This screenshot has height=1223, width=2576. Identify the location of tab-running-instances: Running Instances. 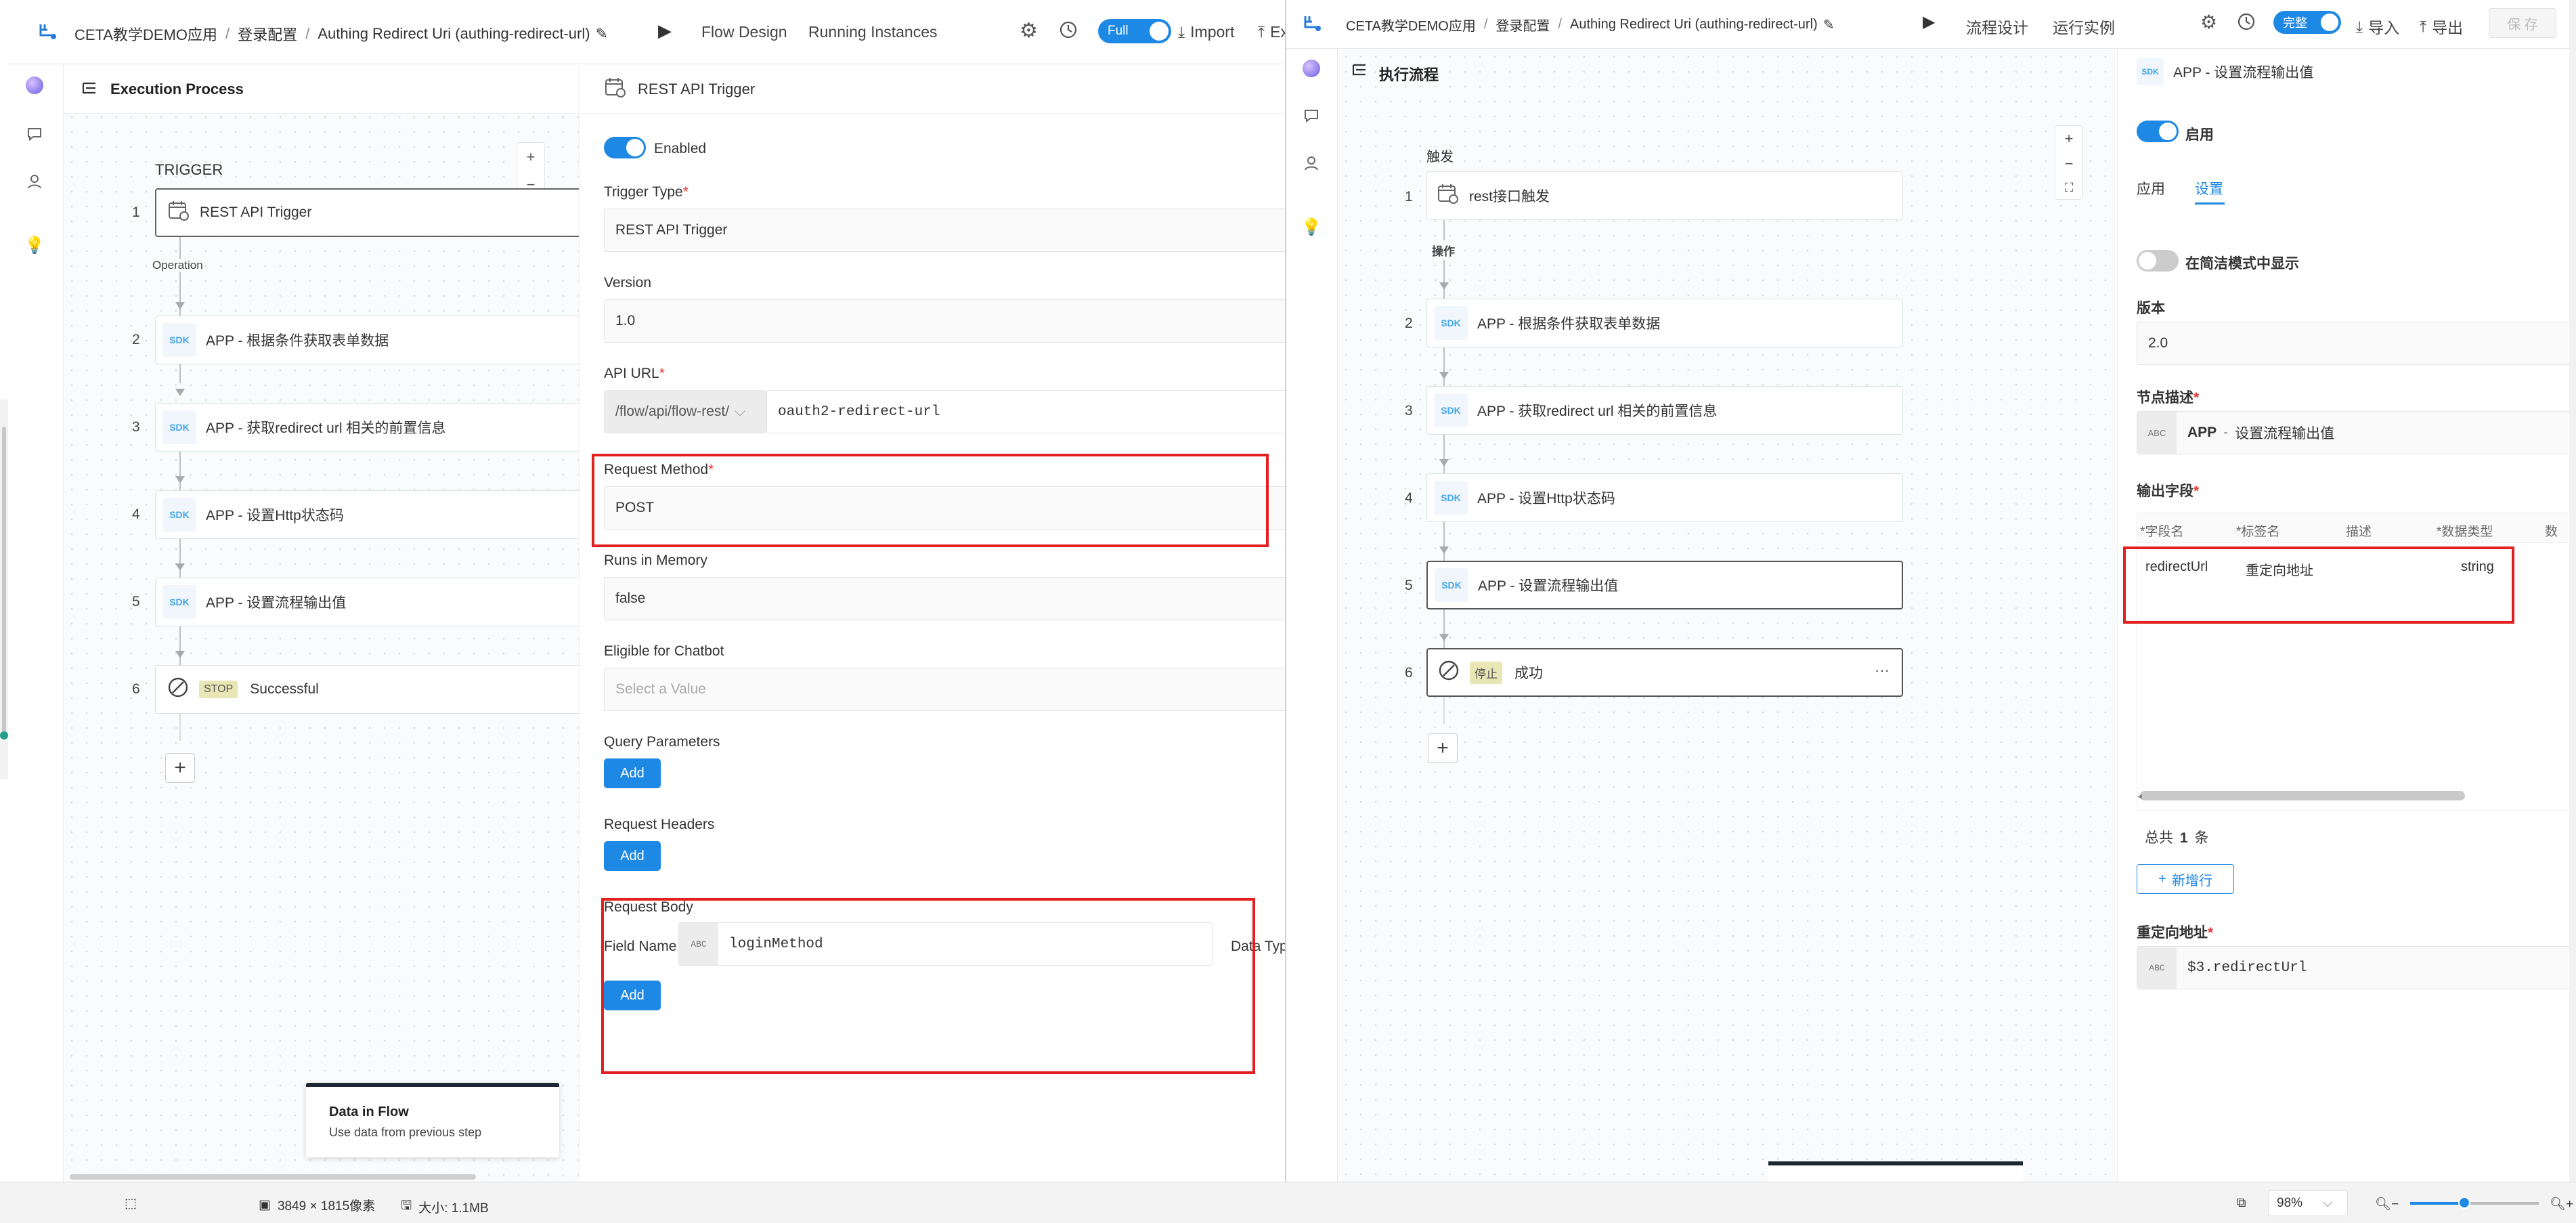
(873, 32).